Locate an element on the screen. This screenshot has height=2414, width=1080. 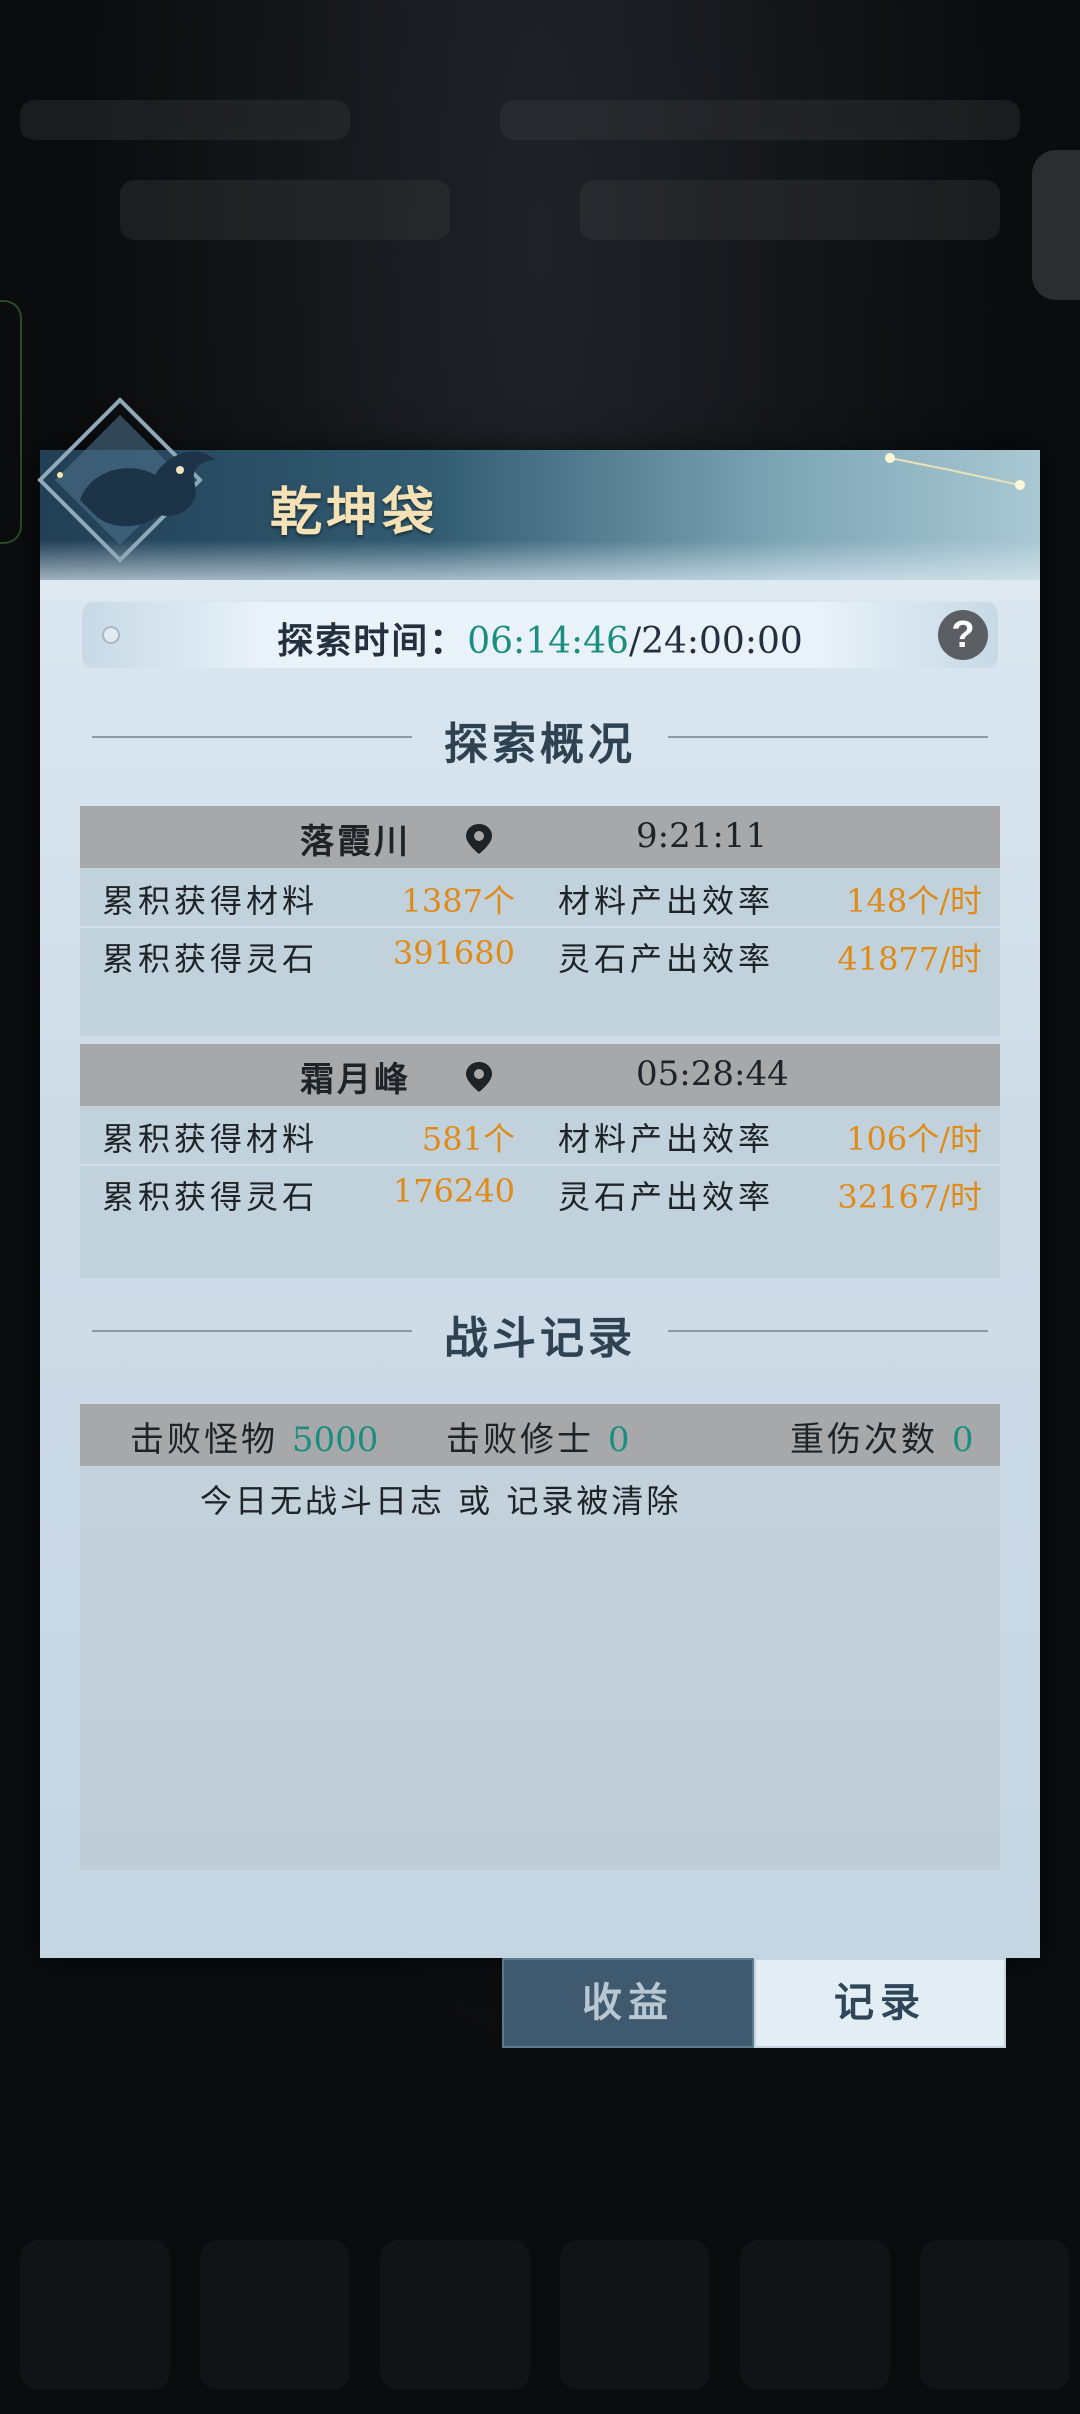
cultivators-defeated: 击败修士 0 is located at coordinates (537, 1436).